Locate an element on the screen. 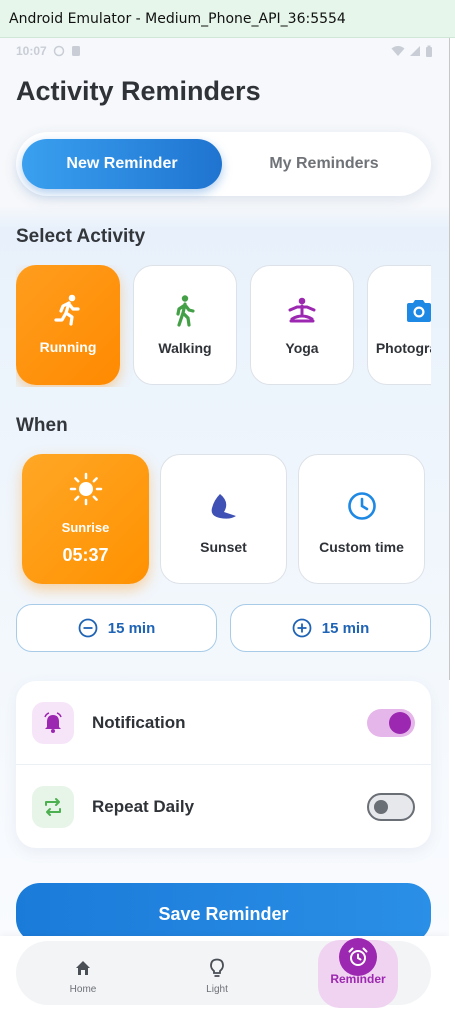 The image size is (455, 1022). when-option-sunset: Sunset is located at coordinates (223, 519).